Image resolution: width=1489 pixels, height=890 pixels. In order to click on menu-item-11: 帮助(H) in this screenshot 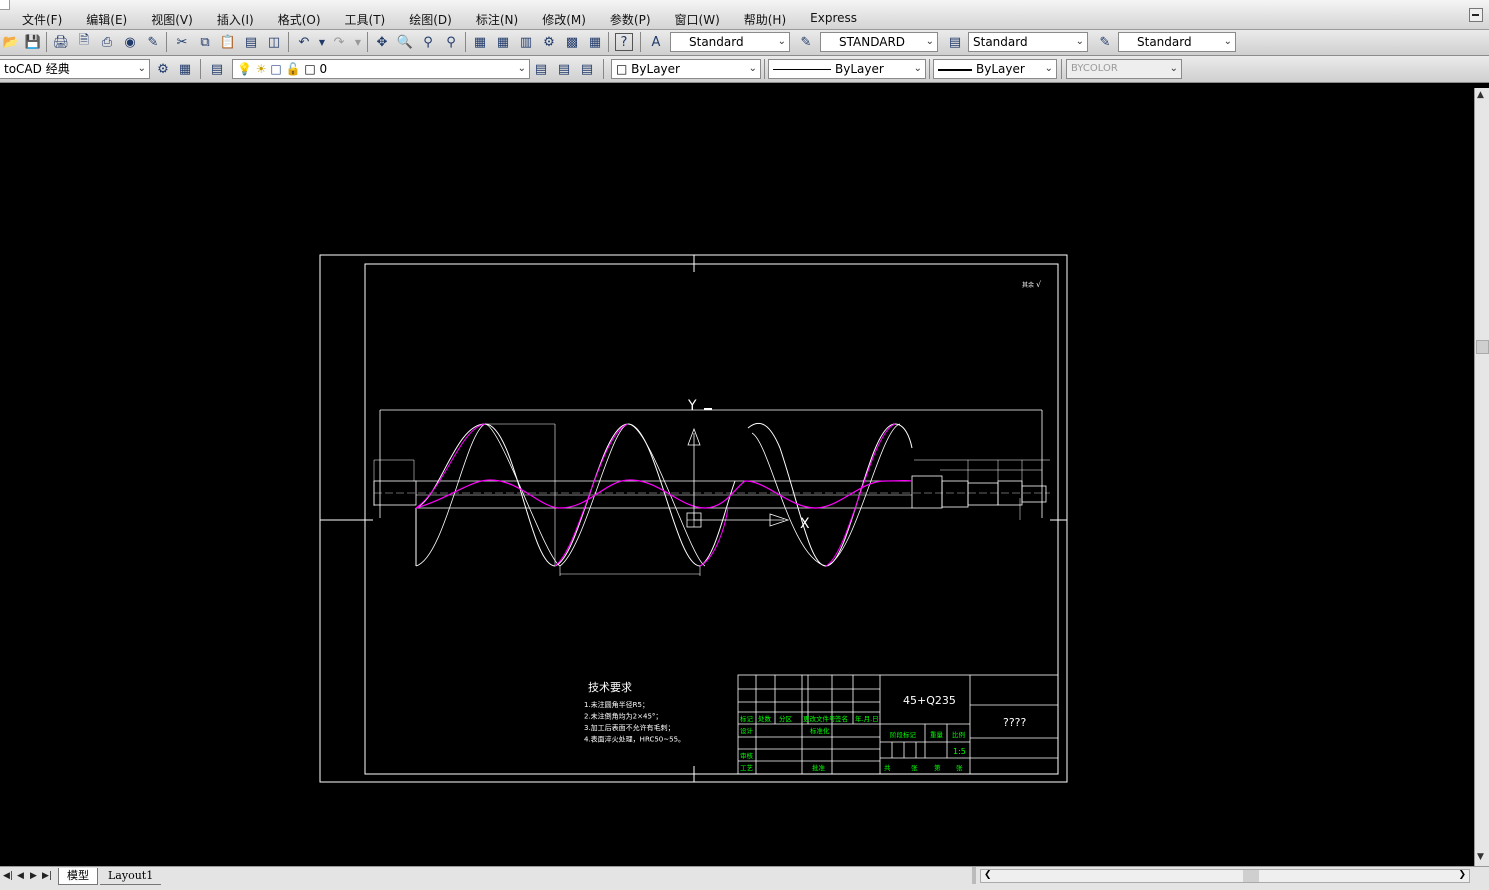, I will do `click(765, 19)`.